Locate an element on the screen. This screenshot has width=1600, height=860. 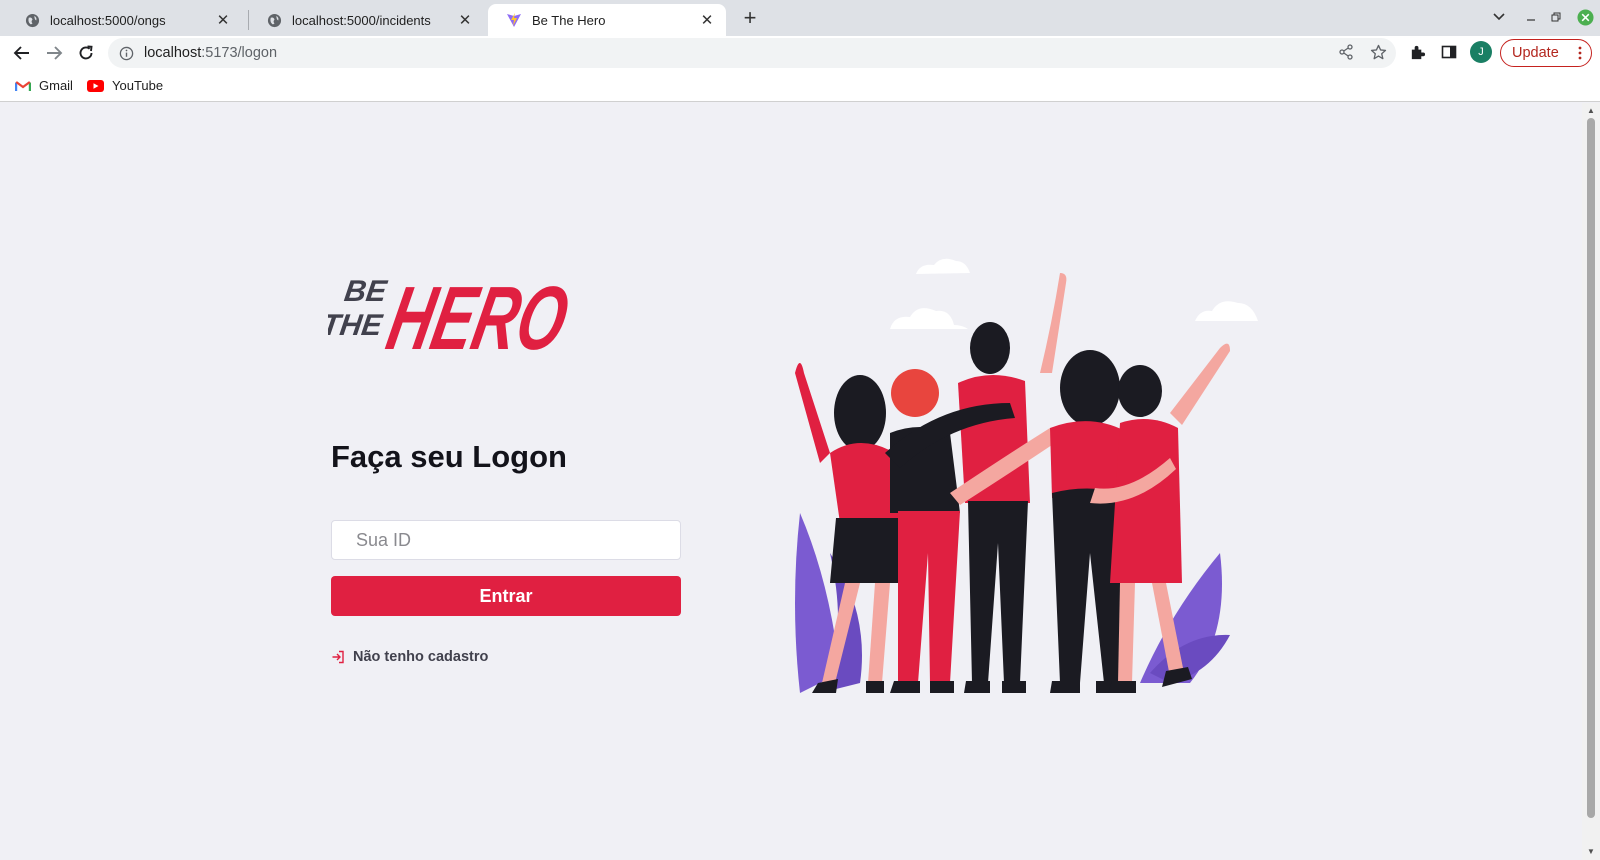
gmail-icon is located at coordinates (23, 86).